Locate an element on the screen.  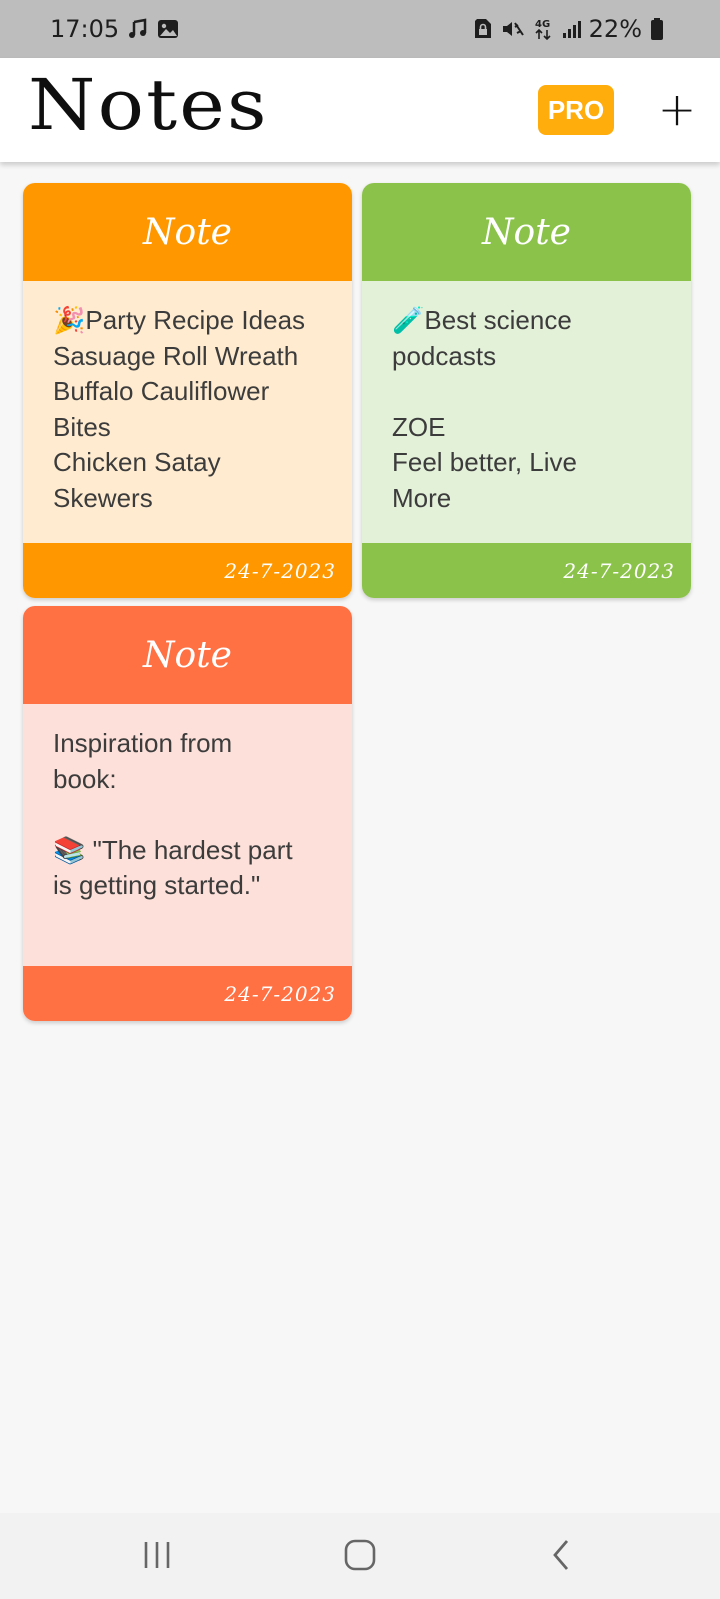
signal-icon is located at coordinates (571, 29).